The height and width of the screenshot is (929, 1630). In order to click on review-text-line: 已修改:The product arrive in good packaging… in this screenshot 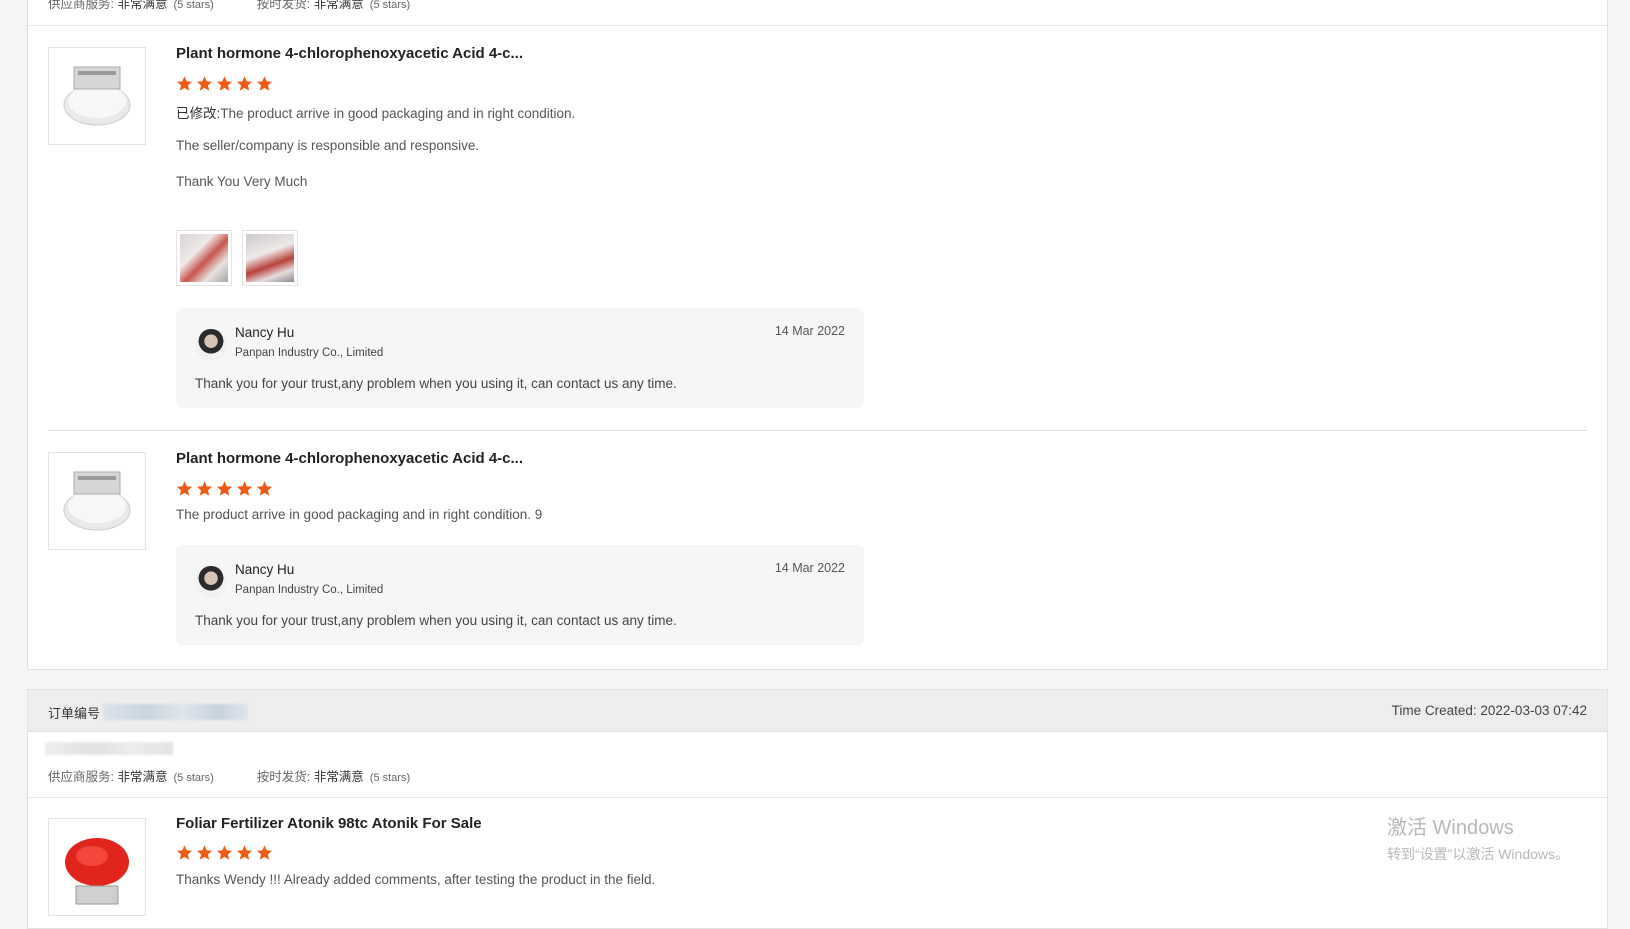, I will do `click(376, 113)`.